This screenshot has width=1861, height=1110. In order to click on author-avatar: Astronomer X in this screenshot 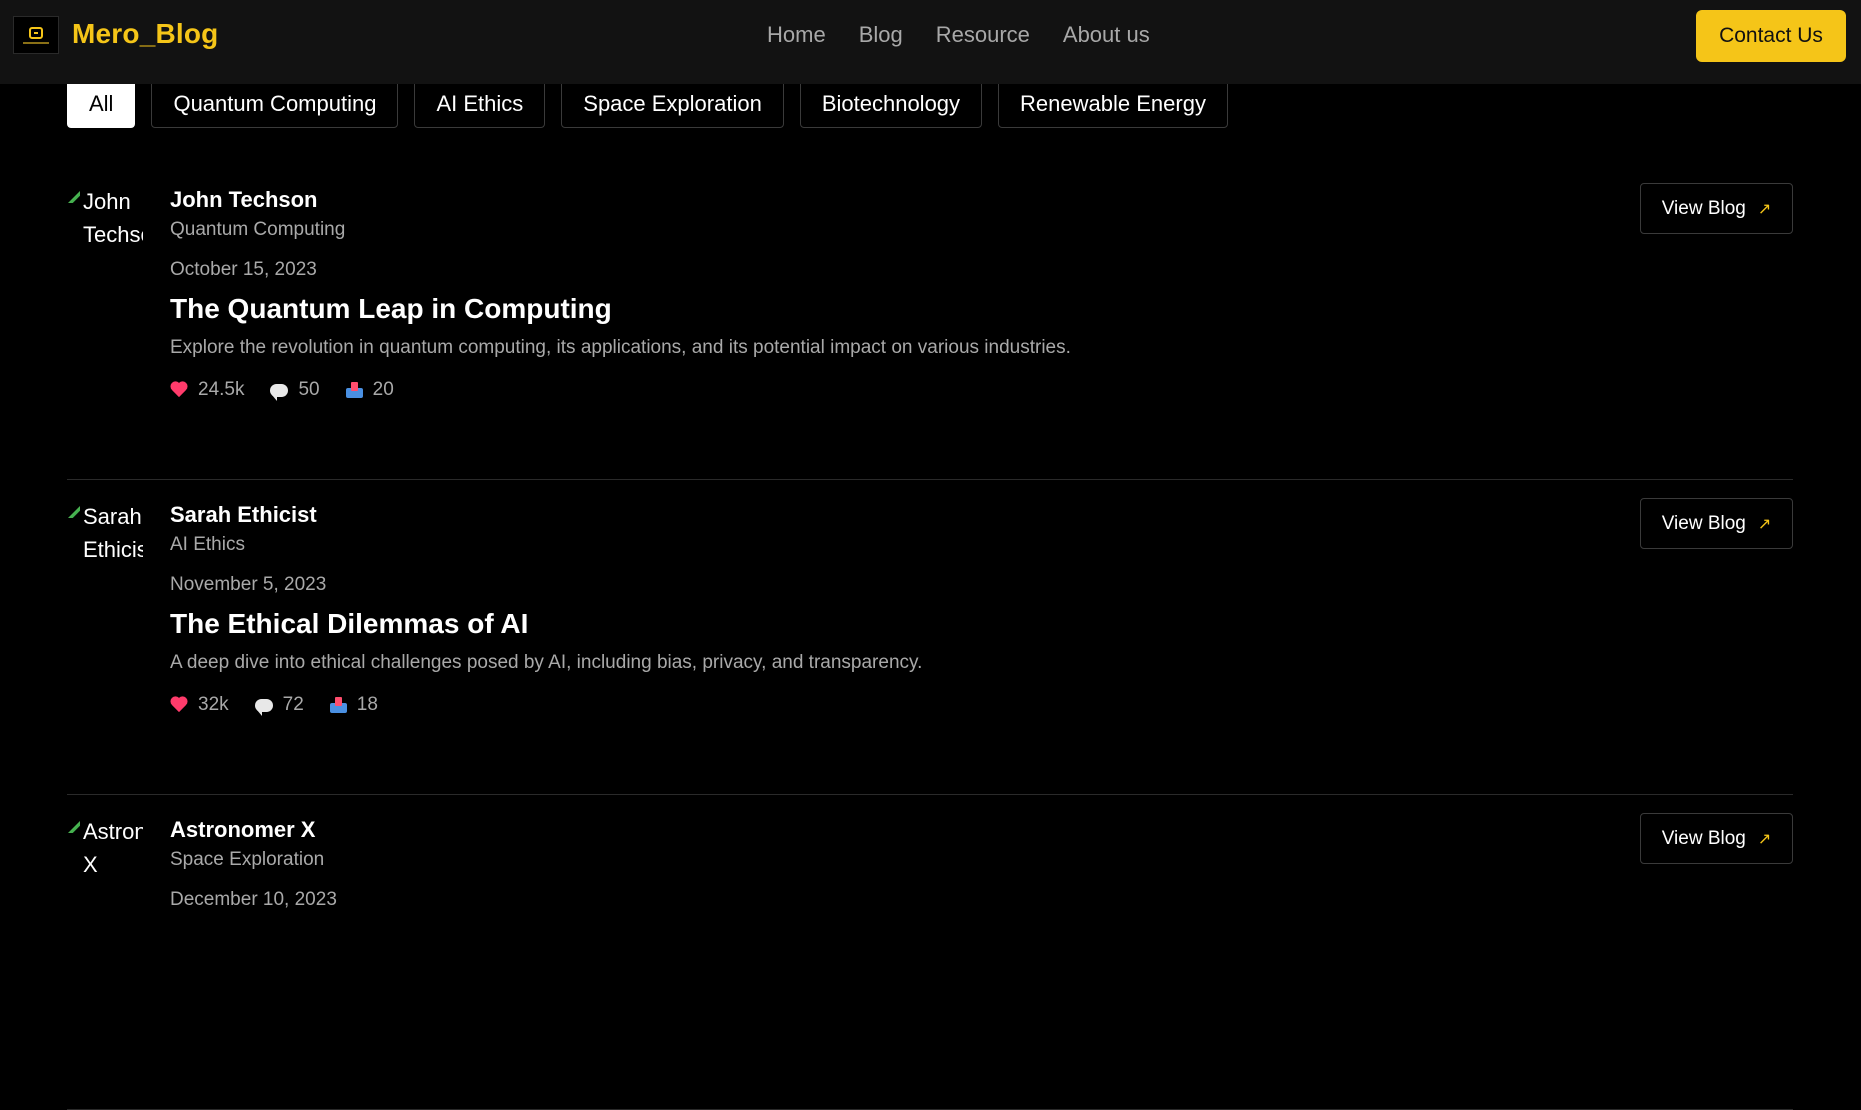, I will do `click(105, 845)`.